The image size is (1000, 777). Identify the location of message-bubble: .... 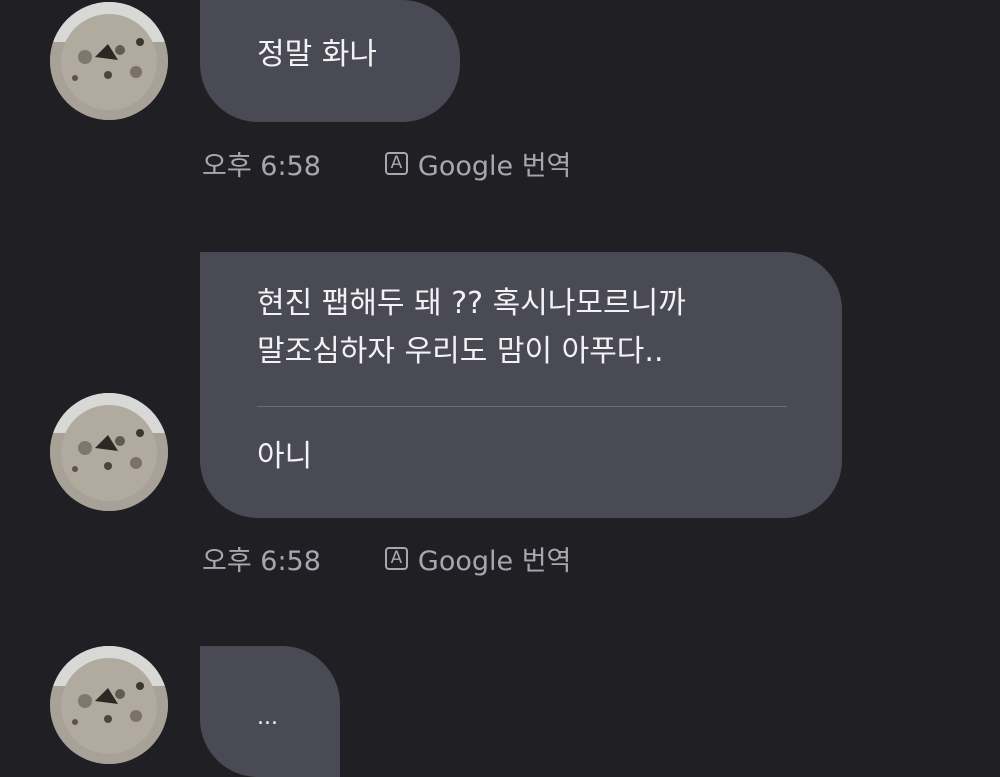
(270, 711).